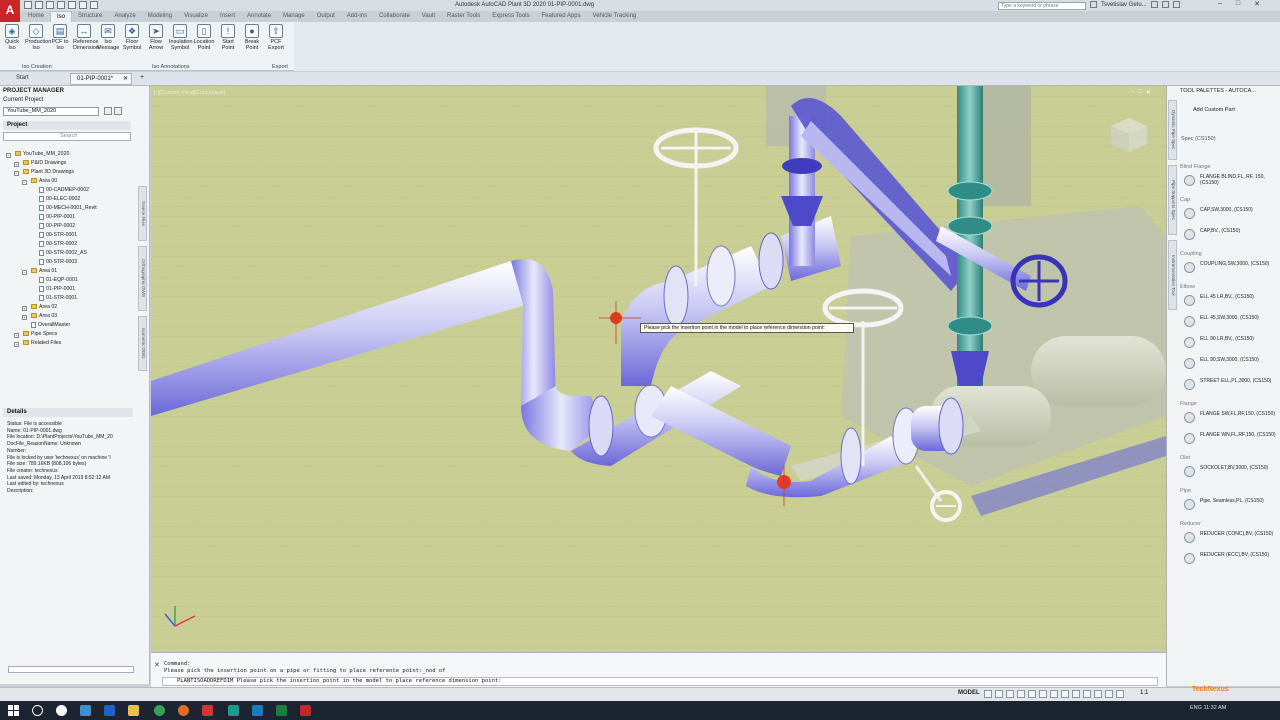  Describe the element at coordinates (1230, 236) in the screenshot. I see `palette-item: CAP,BV., (CS150)` at that location.